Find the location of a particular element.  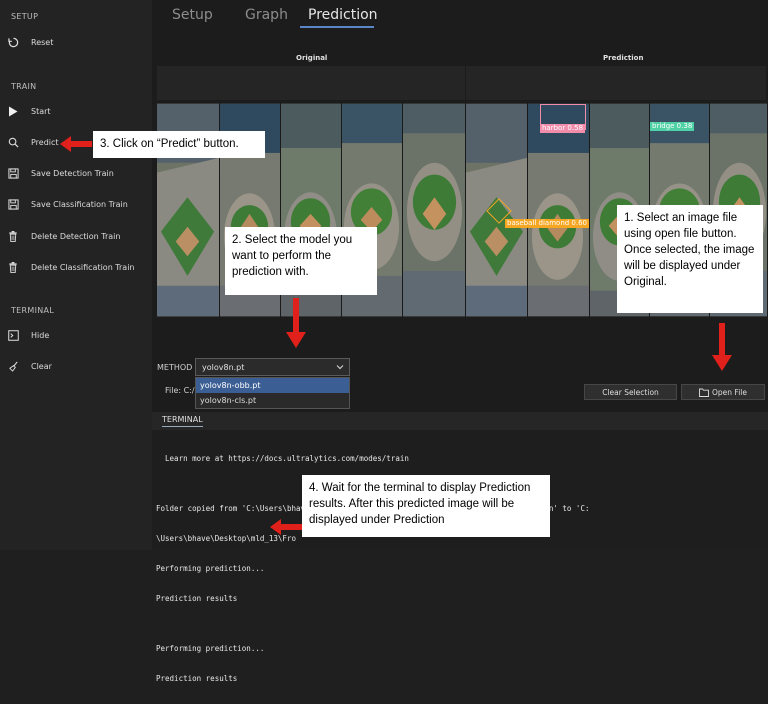

method-option-obb: yolov8n-obb.pt is located at coordinates (272, 385).